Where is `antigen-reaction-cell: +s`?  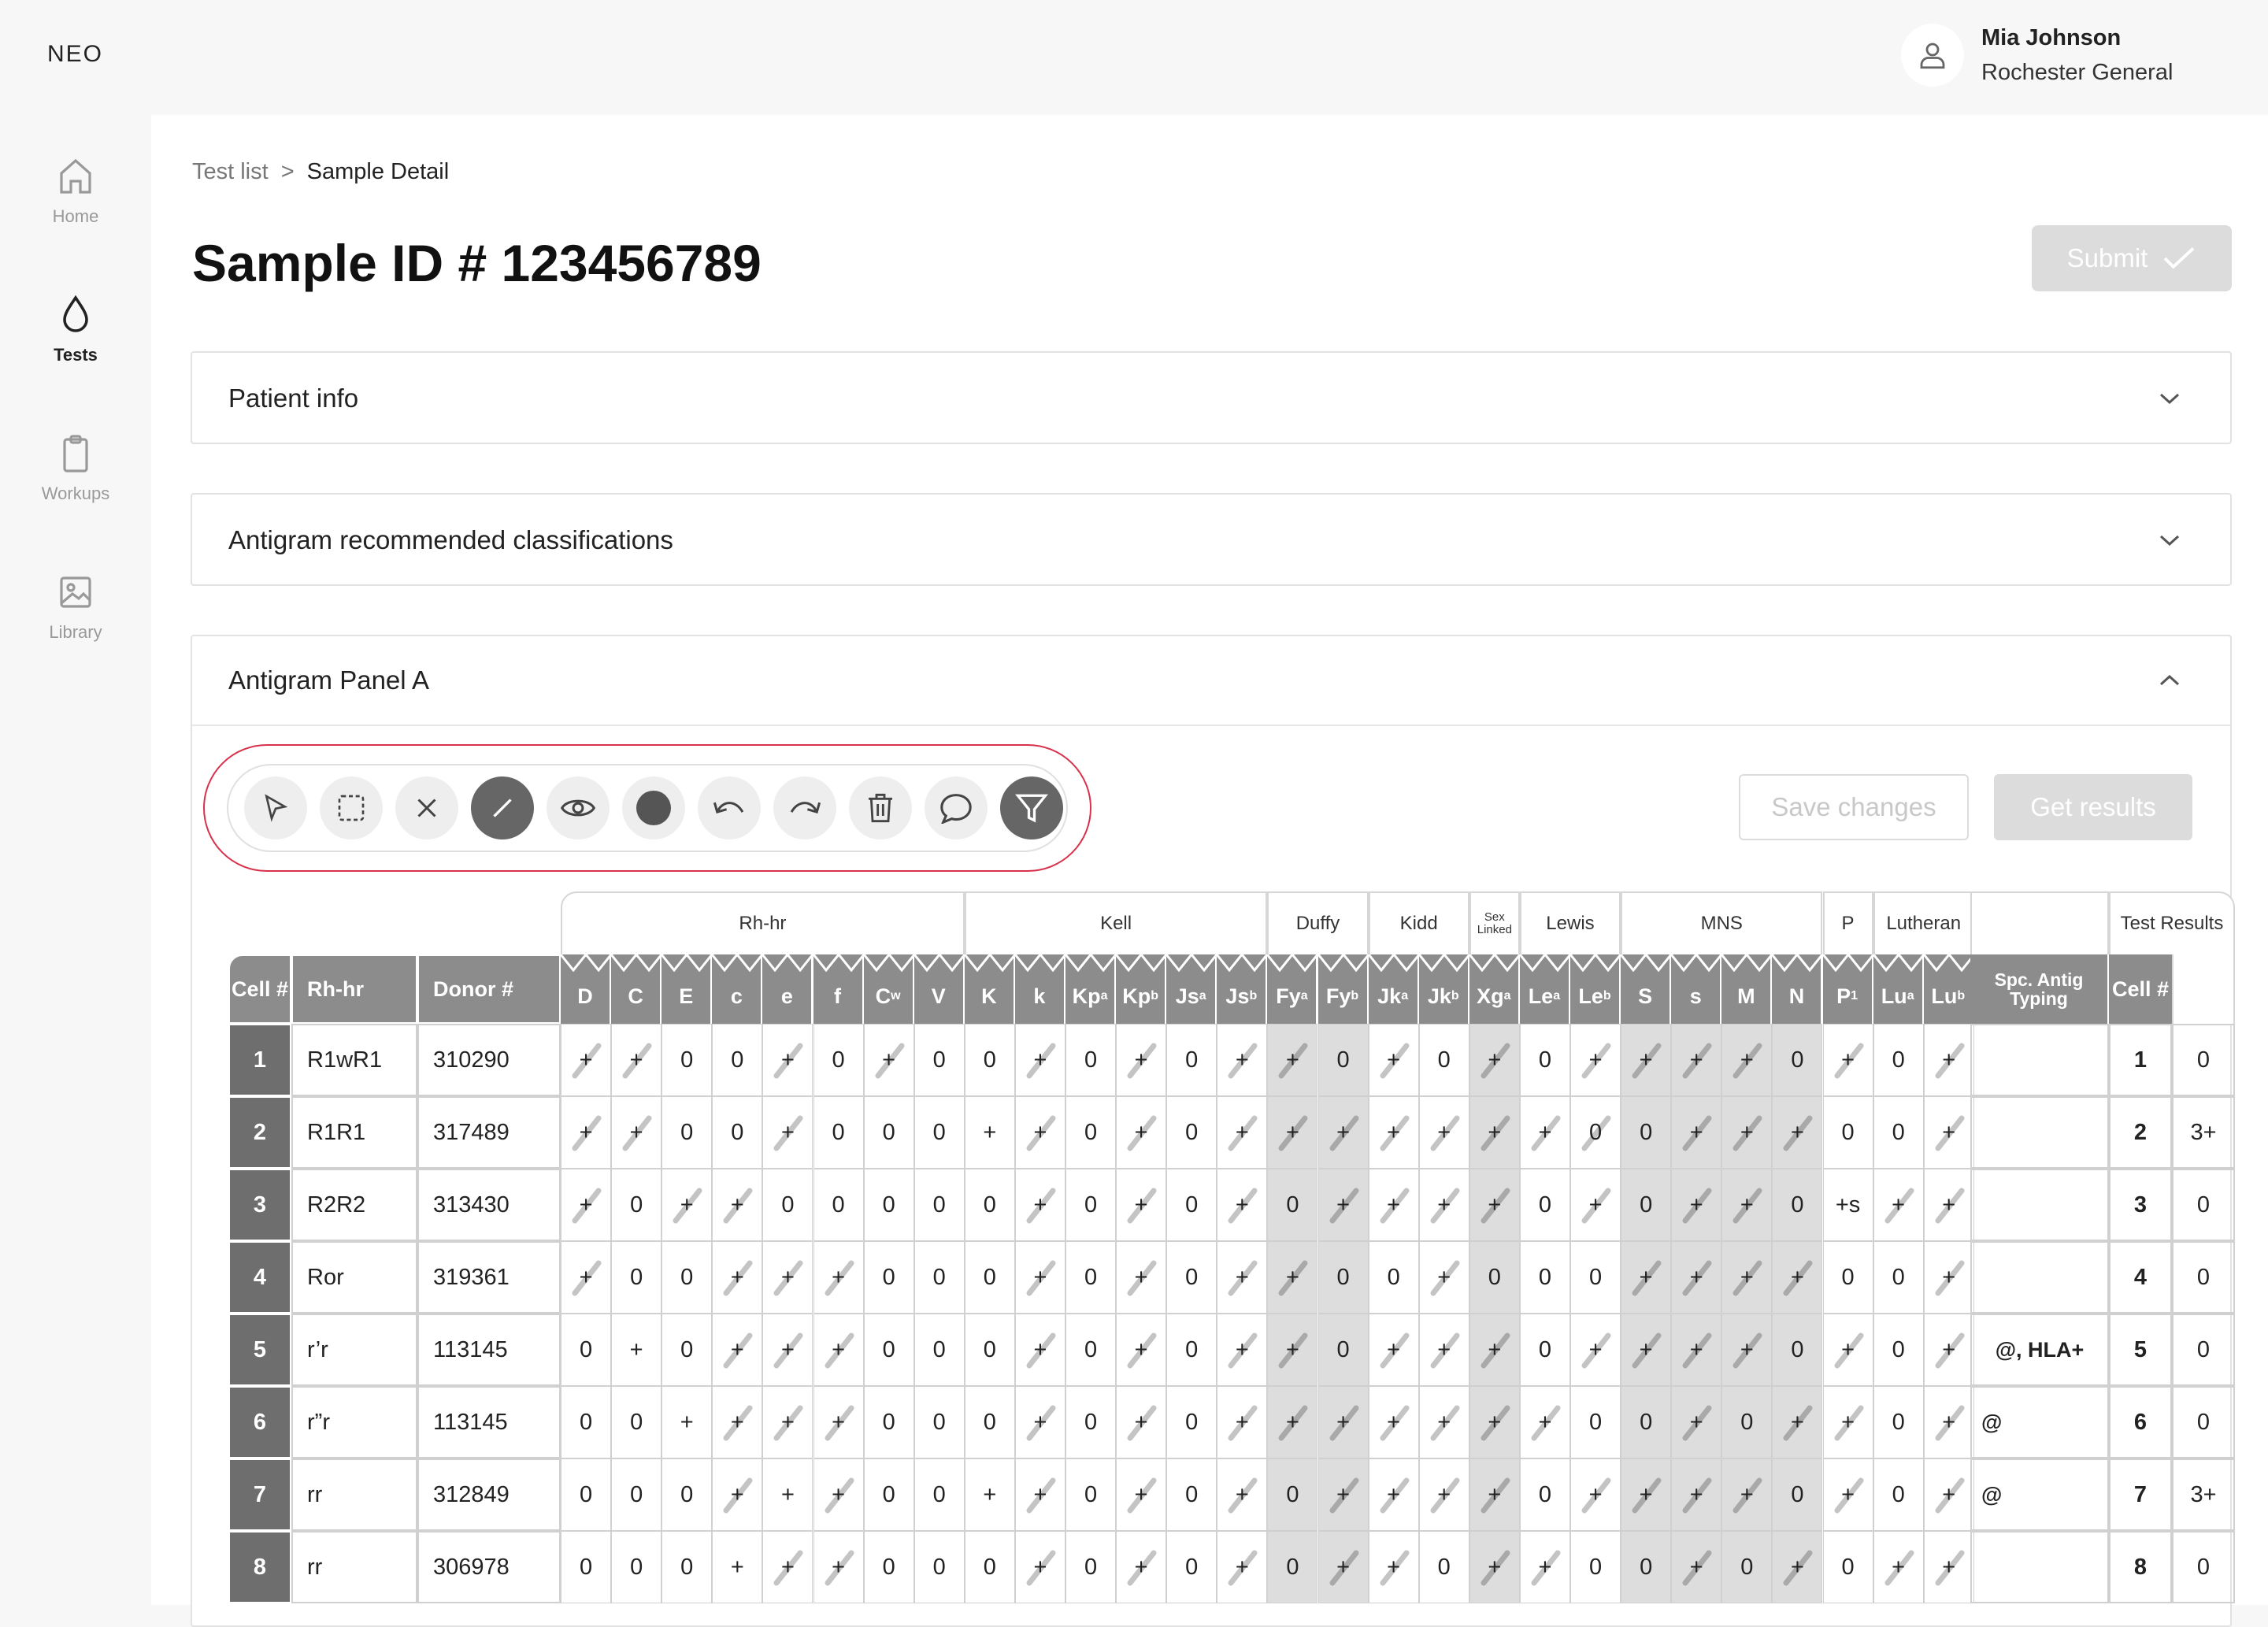 antigen-reaction-cell: +s is located at coordinates (1847, 1205).